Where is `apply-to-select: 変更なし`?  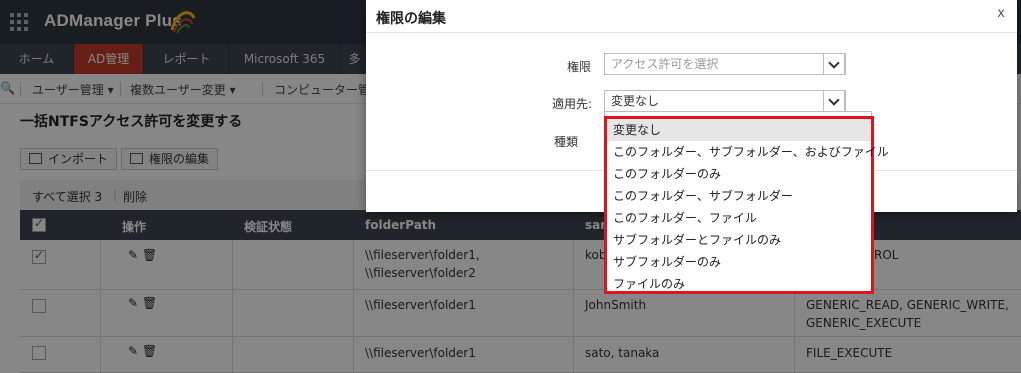 apply-to-select: 変更なし is located at coordinates (725, 101).